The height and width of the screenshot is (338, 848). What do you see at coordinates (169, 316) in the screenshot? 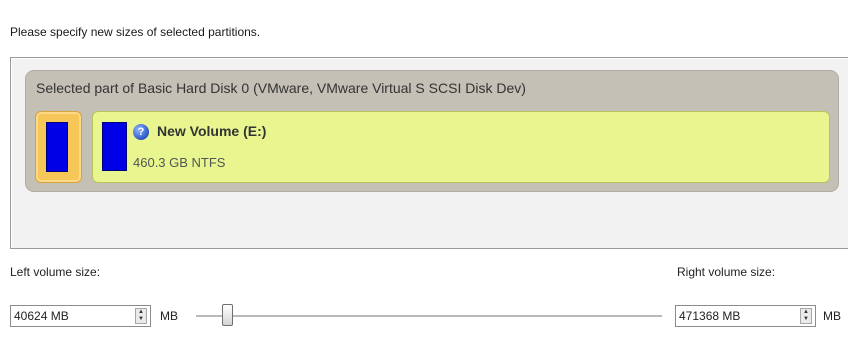
I see `left-unit-label: MB` at bounding box center [169, 316].